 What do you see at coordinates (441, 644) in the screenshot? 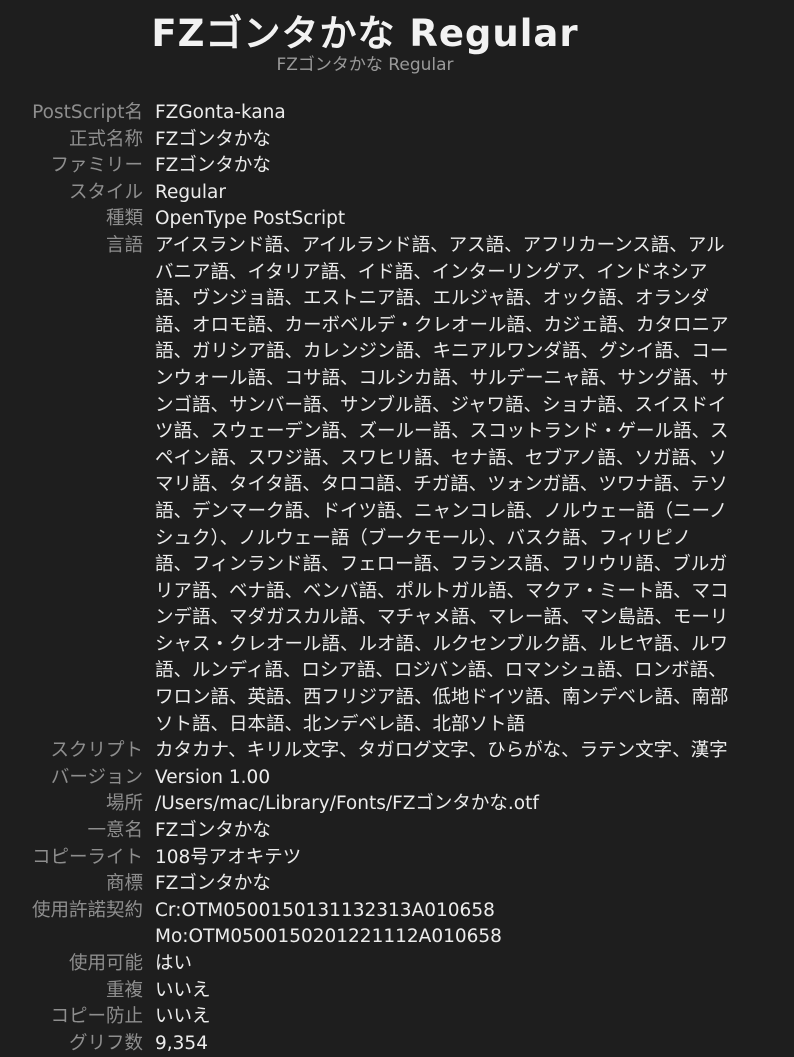
I see `languages-line: シャス・クレオール語、ルオ語、ルクセンブルク語、ルヒヤ語、ルワ` at bounding box center [441, 644].